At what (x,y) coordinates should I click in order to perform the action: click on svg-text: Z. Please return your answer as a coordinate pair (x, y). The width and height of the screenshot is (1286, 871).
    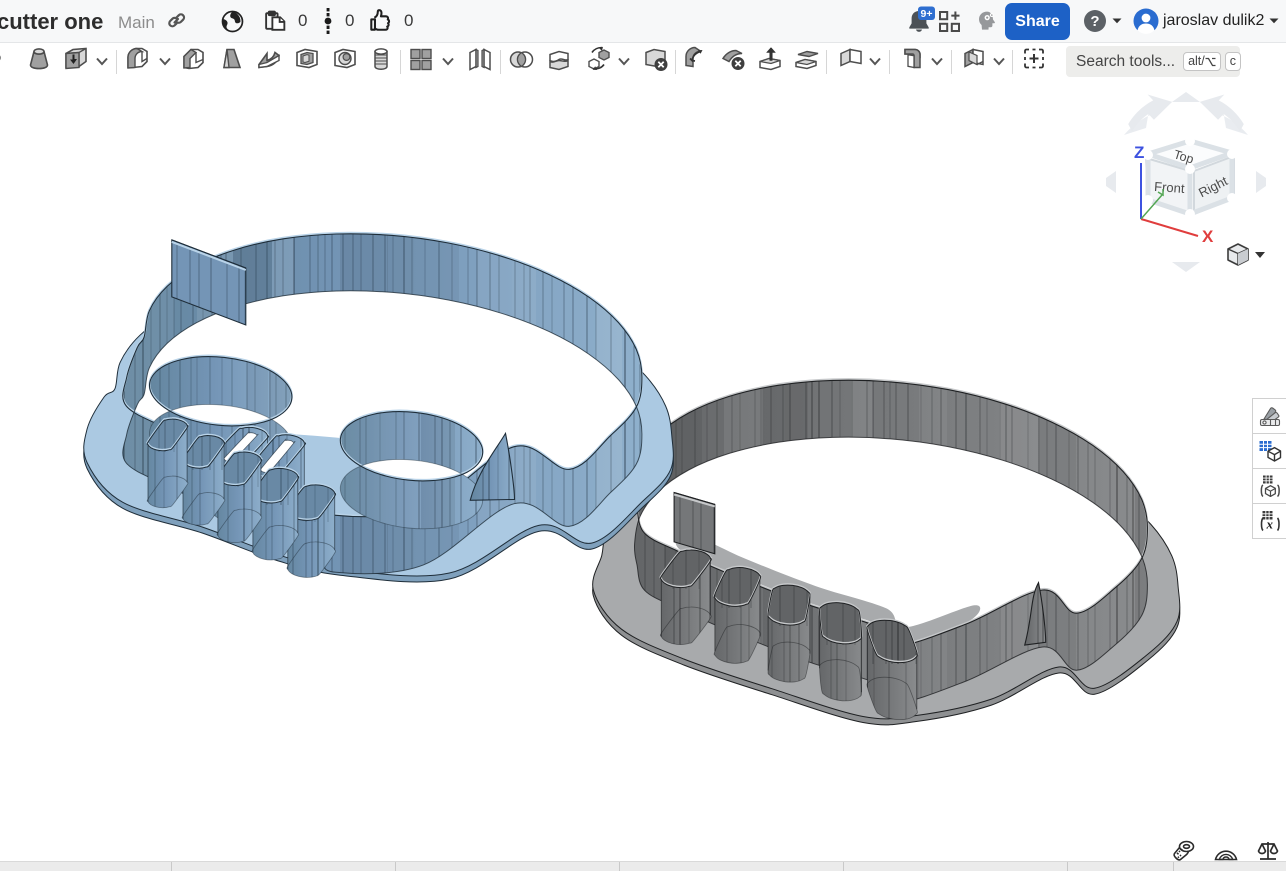
    Looking at the image, I should click on (1139, 152).